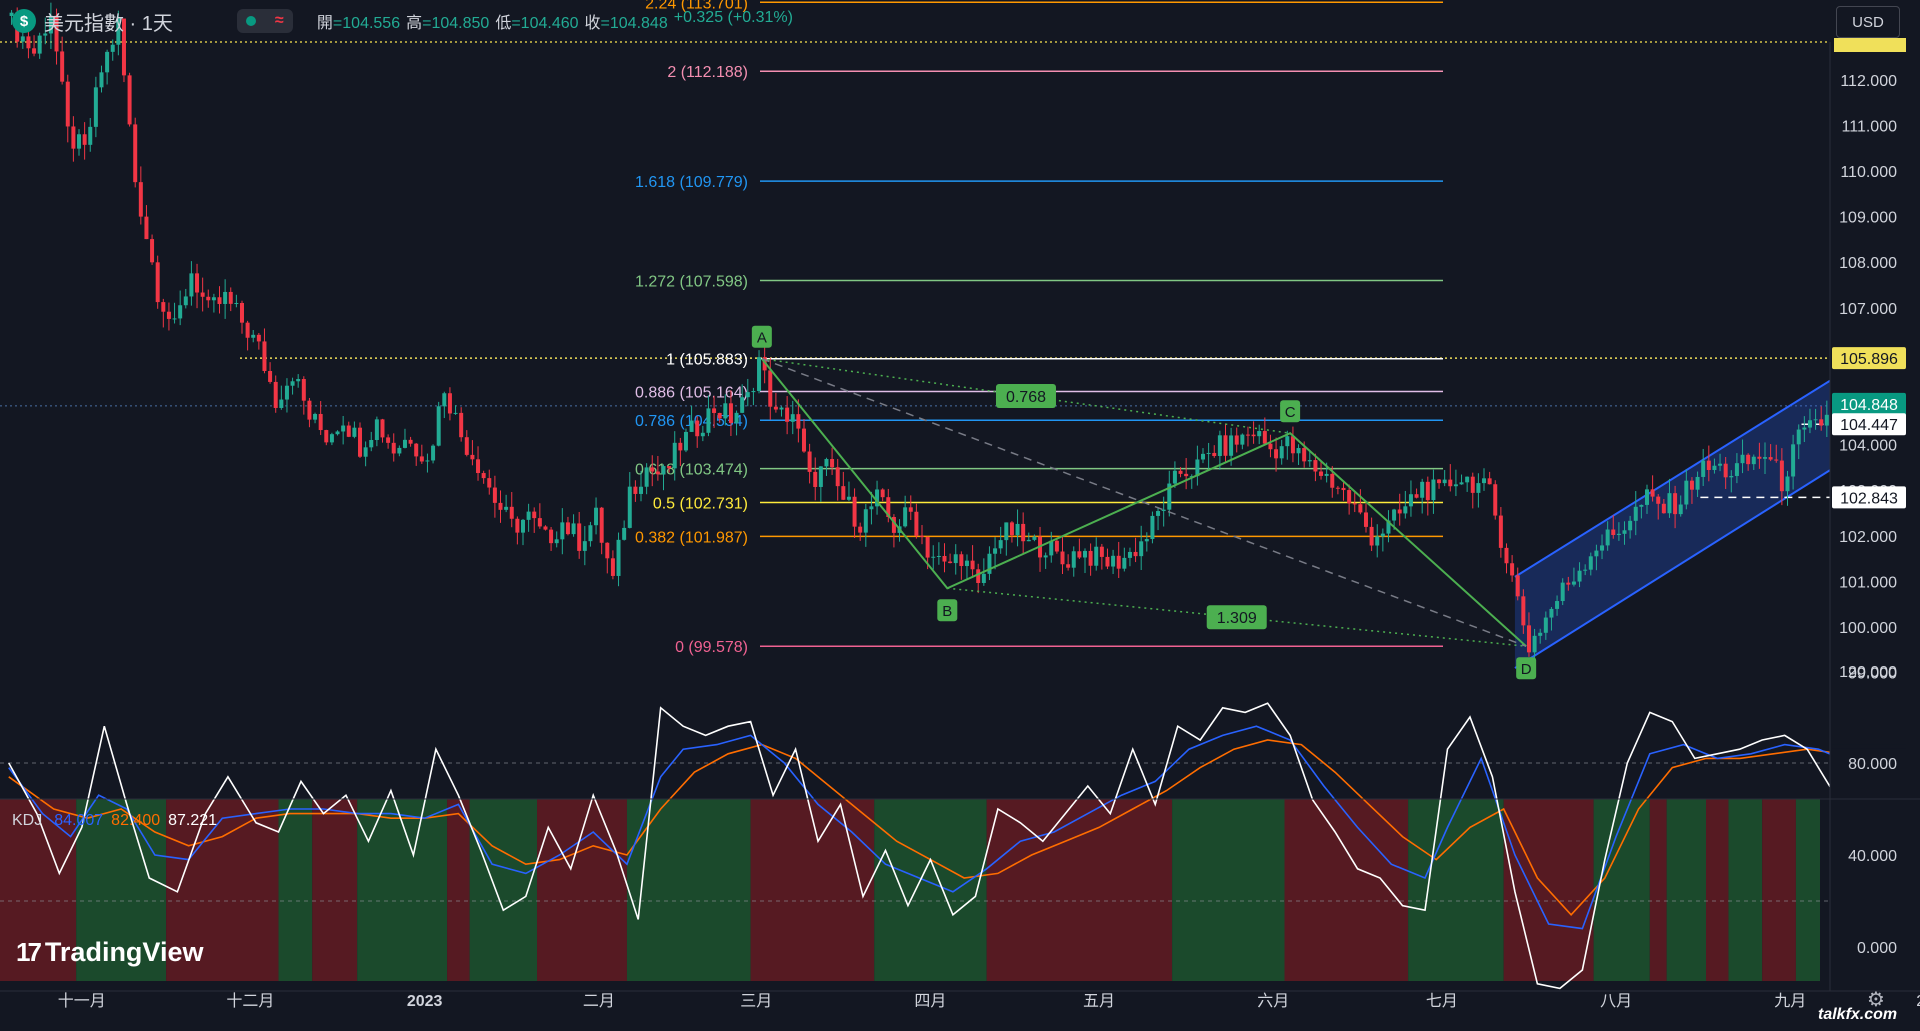  Describe the element at coordinates (414, 23) in the screenshot. I see `high-label: 高` at that location.